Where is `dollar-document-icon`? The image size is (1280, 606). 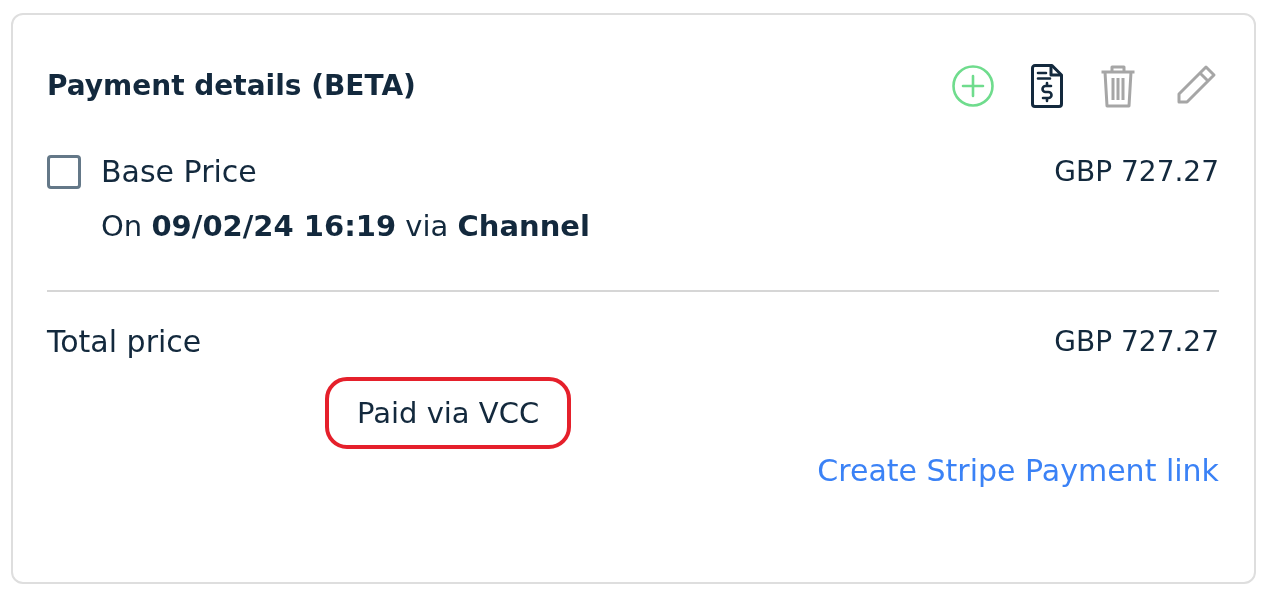
dollar-document-icon is located at coordinates (1047, 86).